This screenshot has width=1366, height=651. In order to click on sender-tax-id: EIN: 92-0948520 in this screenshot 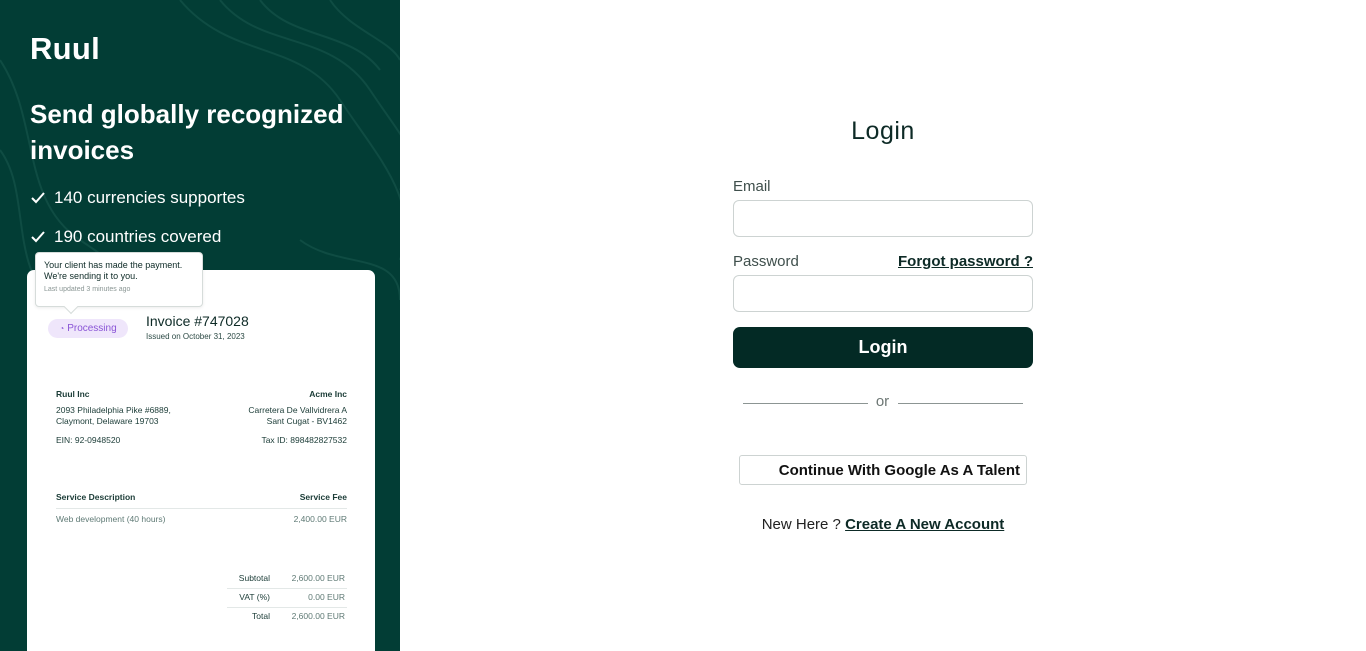, I will do `click(88, 440)`.